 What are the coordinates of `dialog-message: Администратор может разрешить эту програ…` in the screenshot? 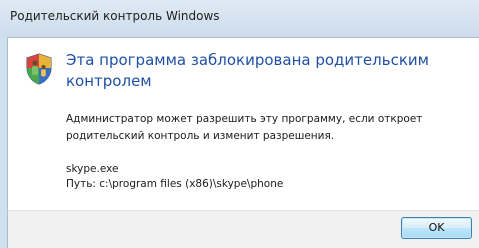 It's located at (244, 127).